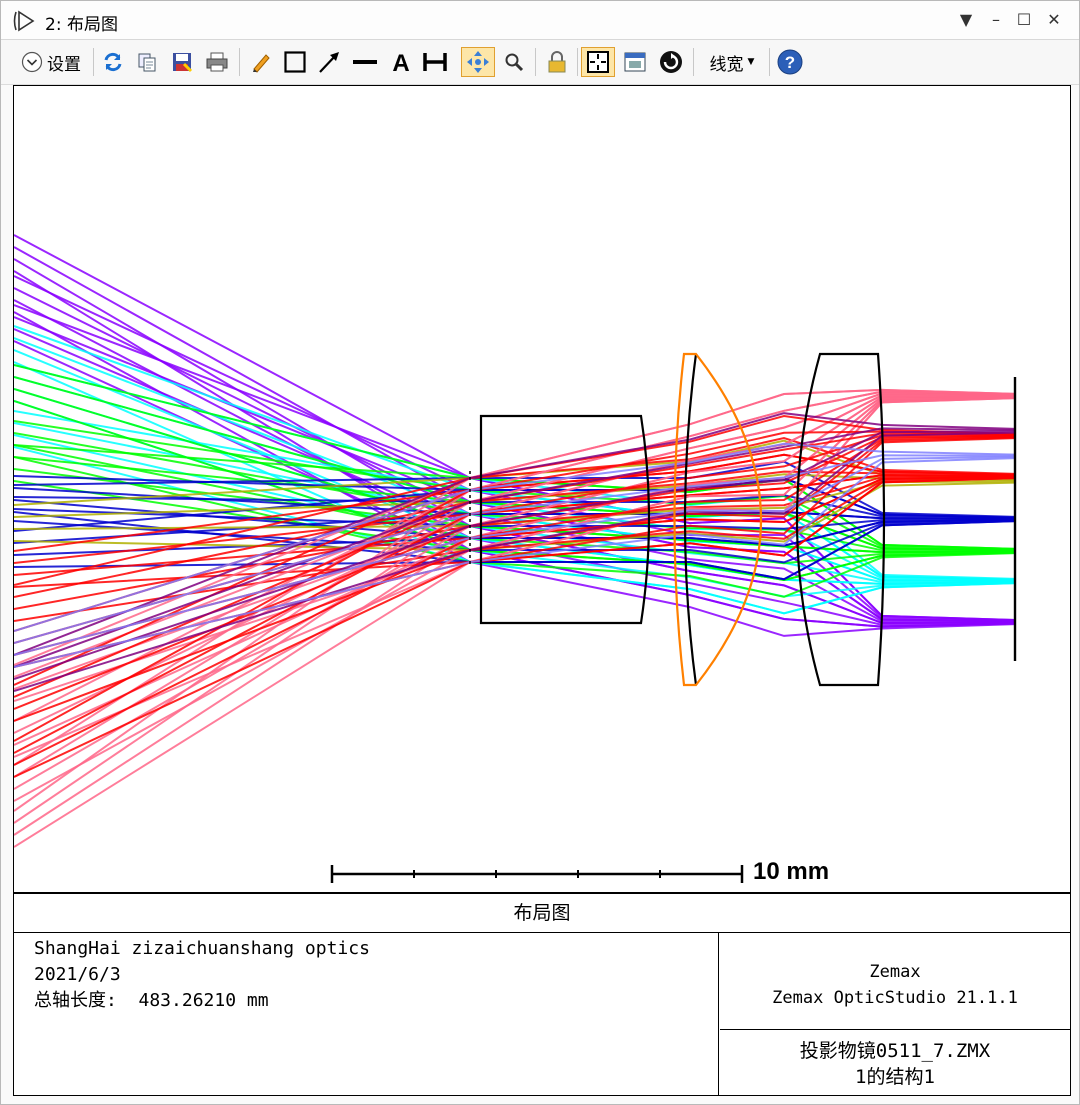  I want to click on rectangle-icon, so click(295, 62).